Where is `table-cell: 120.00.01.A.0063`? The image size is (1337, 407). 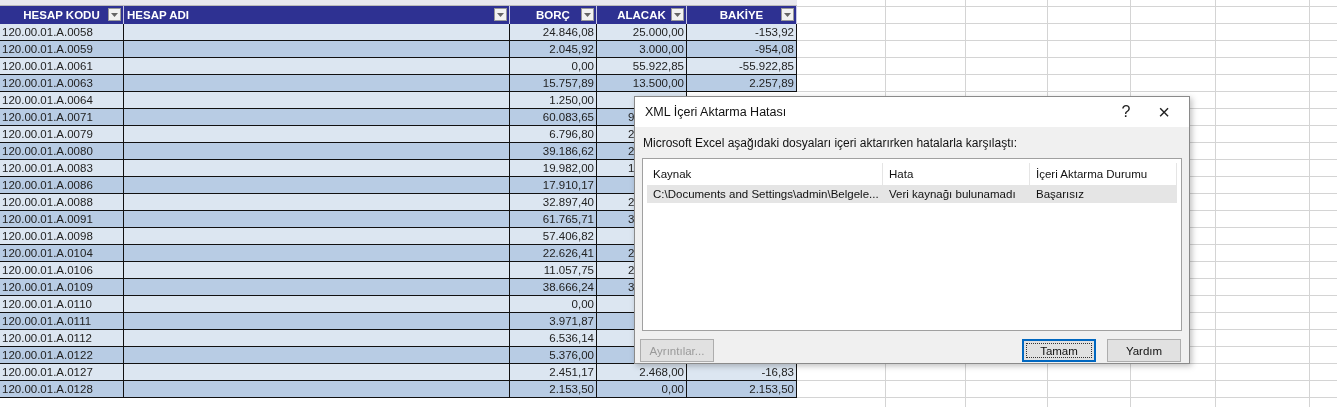
table-cell: 120.00.01.A.0063 is located at coordinates (62, 83).